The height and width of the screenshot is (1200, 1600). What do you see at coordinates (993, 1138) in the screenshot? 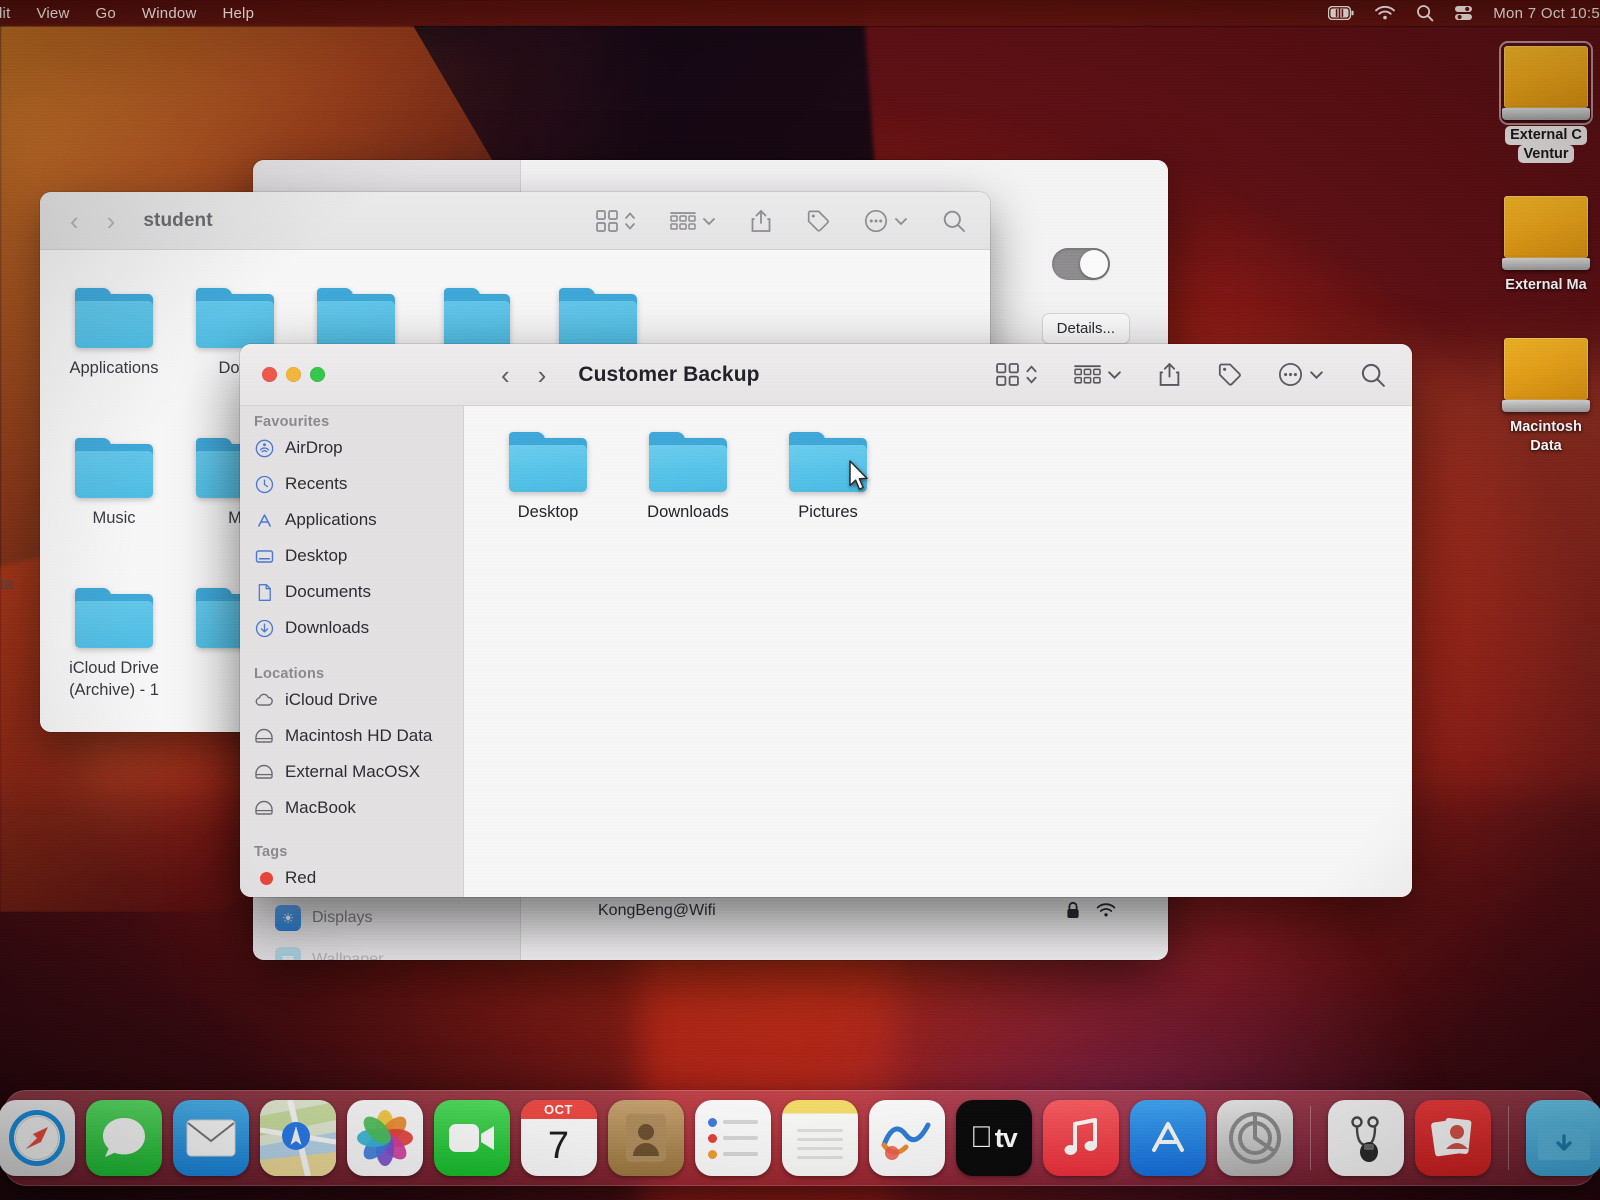
I see `dock-appletv:  tv` at bounding box center [993, 1138].